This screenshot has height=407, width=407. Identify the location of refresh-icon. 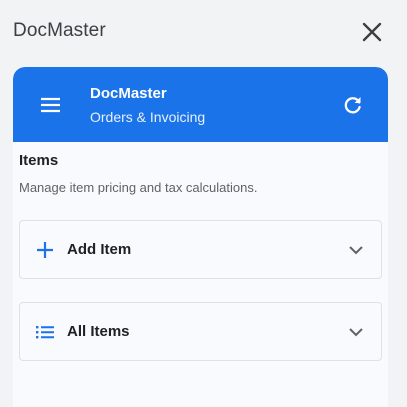
(352, 105).